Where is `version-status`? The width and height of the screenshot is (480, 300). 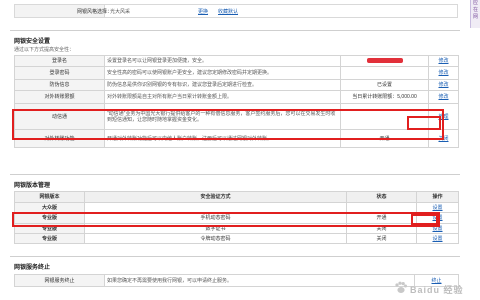
version-status is located at coordinates (381, 207).